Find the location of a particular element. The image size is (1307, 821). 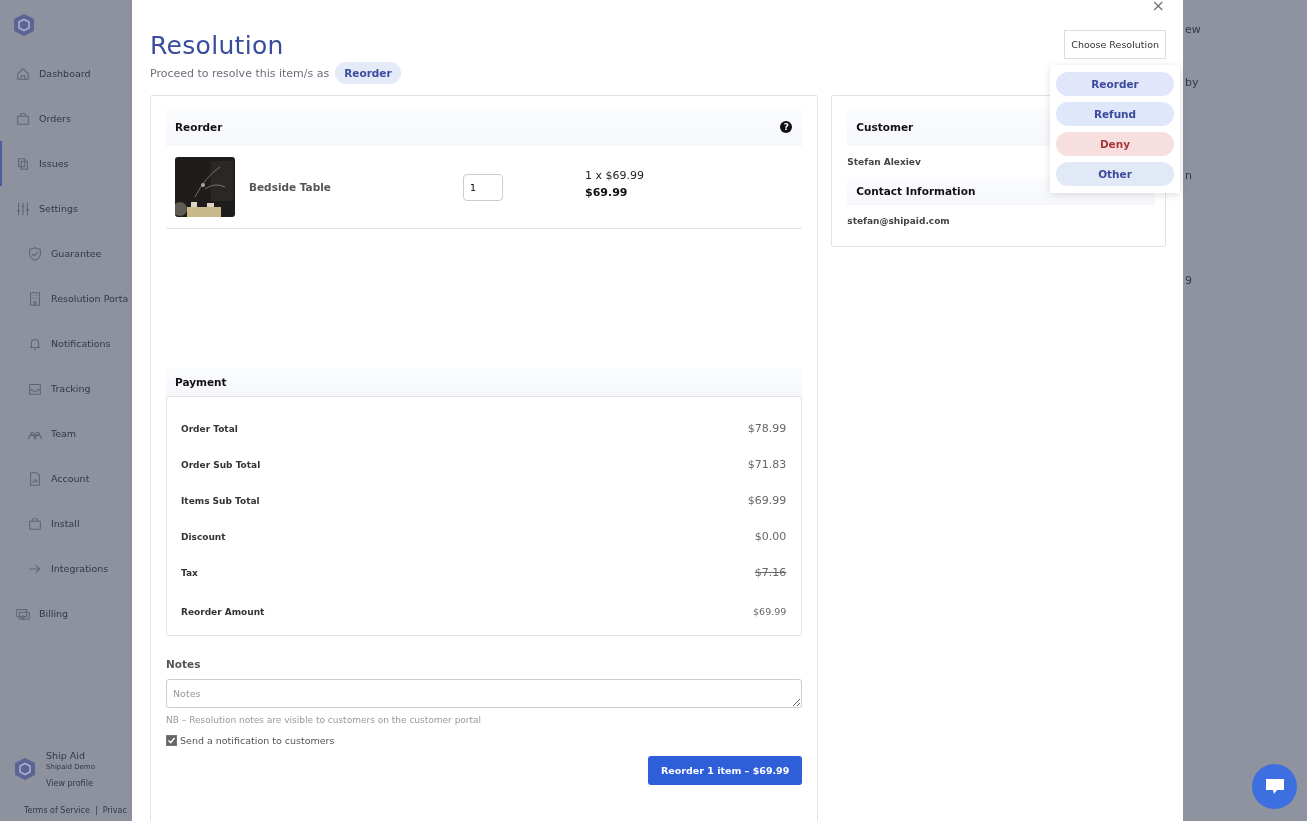

notes-field: Notes is located at coordinates (484, 693).